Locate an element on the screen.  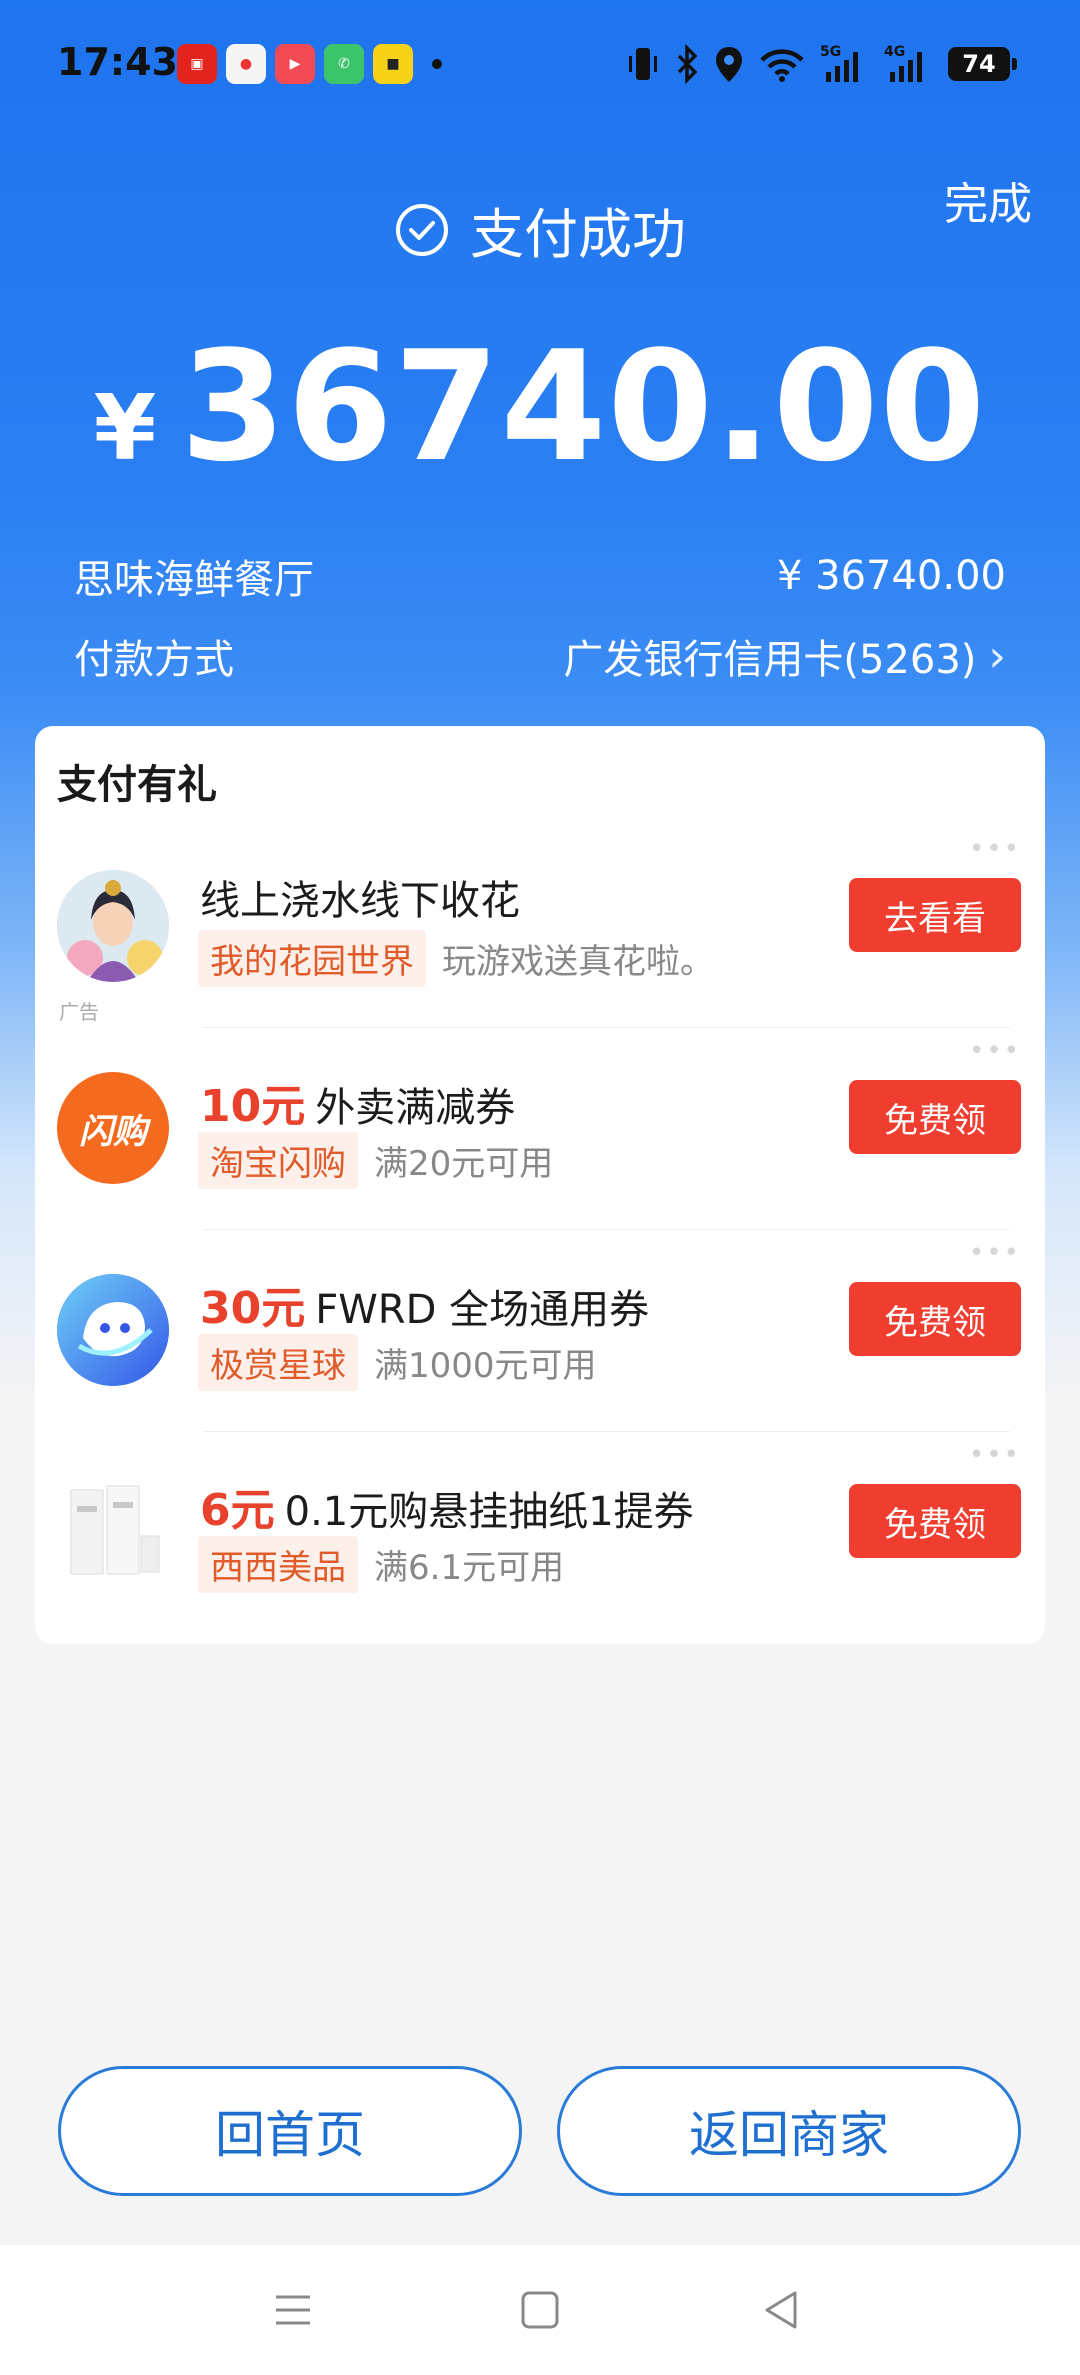
menu-icon is located at coordinates (293, 2310).